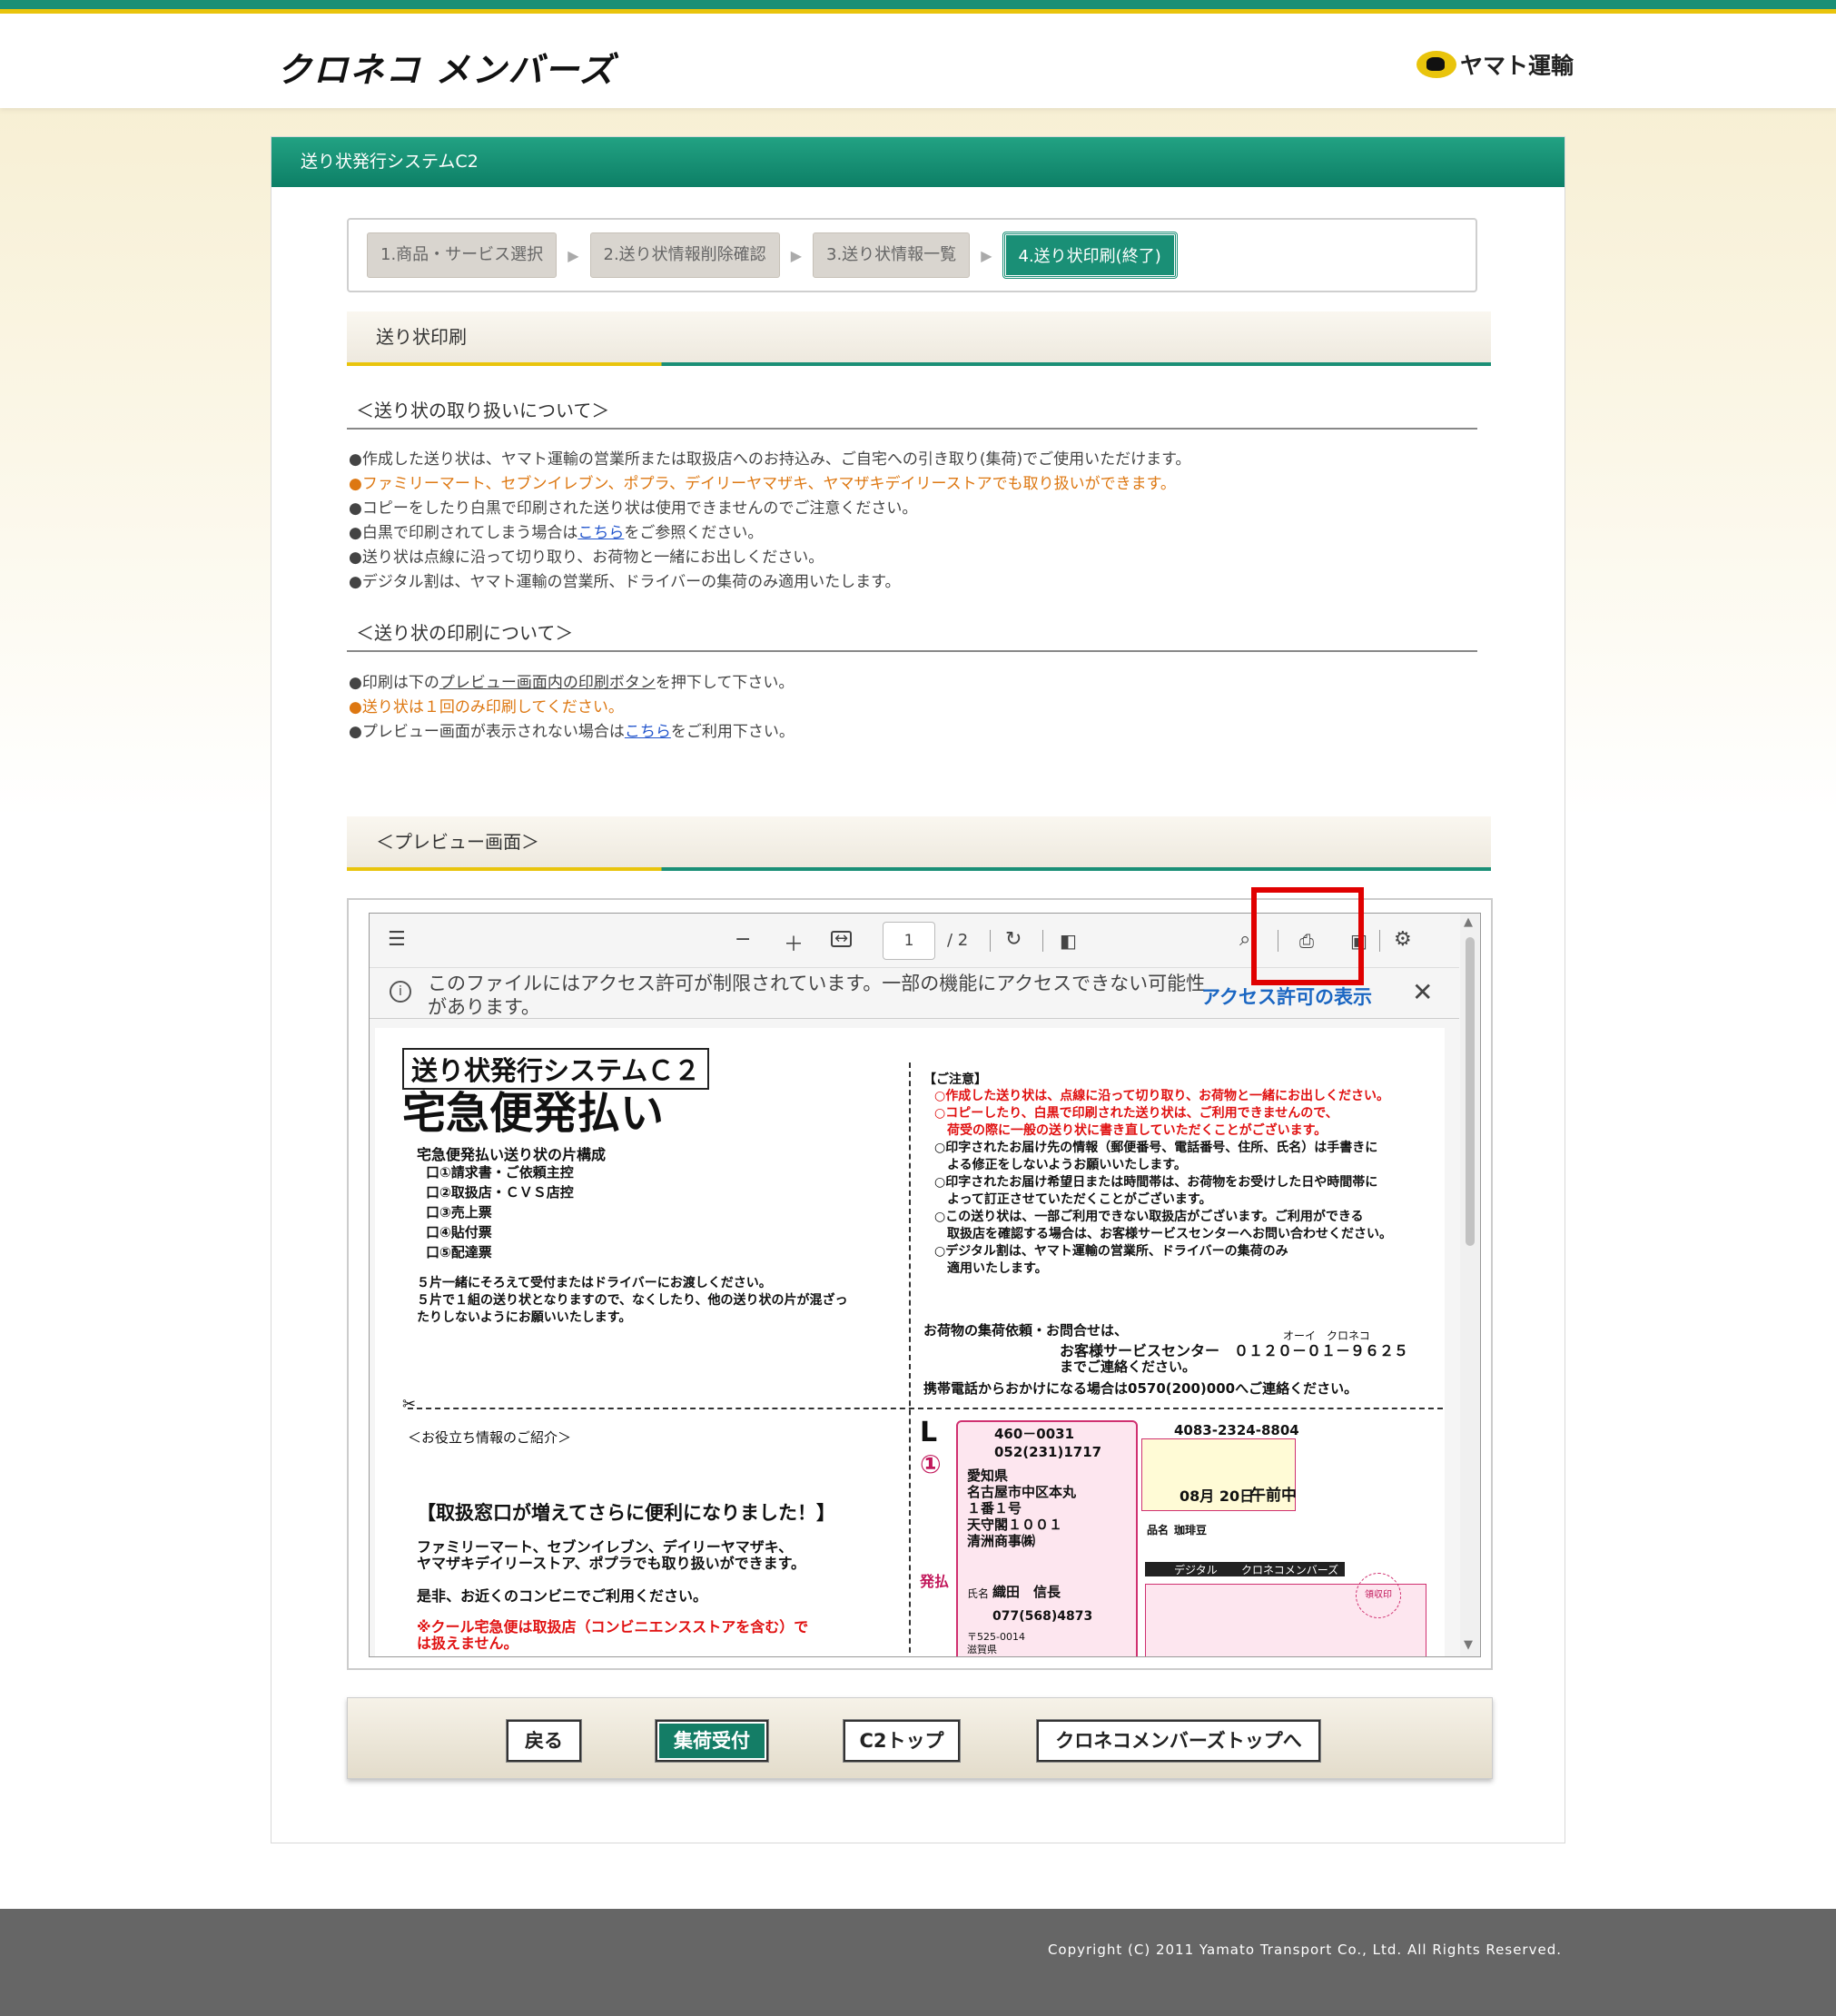 The width and height of the screenshot is (1836, 2016). I want to click on recipient-tel: 052(231)1717, so click(1048, 1452).